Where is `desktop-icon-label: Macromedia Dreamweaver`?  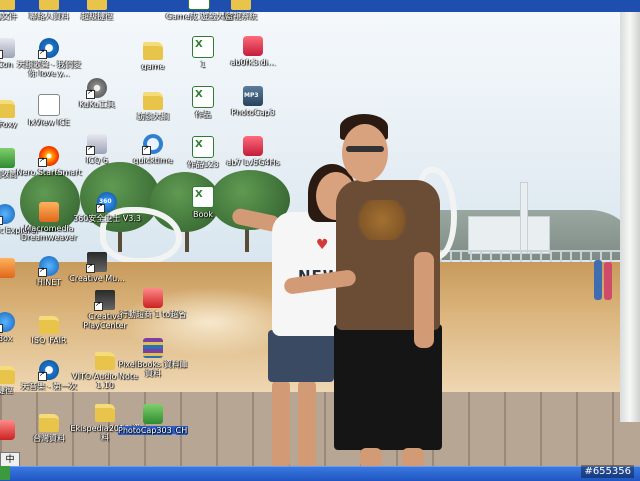
desktop-icon-label: Macromedia Dreamweaver is located at coordinates (49, 233).